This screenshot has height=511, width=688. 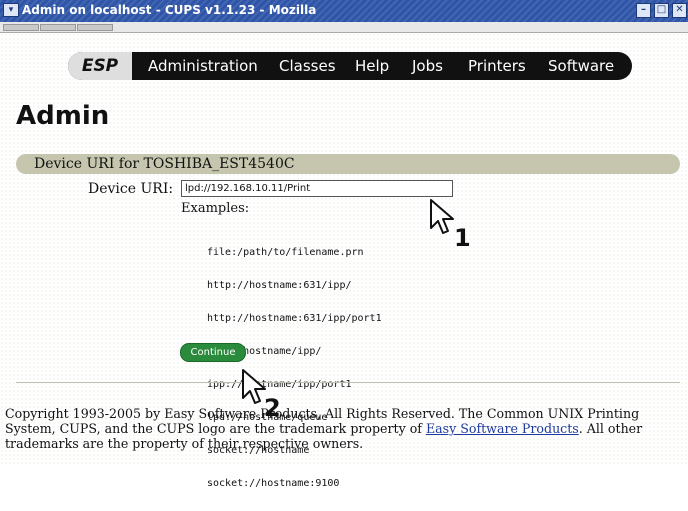 I want to click on esp-logo: ESP, so click(x=100, y=66).